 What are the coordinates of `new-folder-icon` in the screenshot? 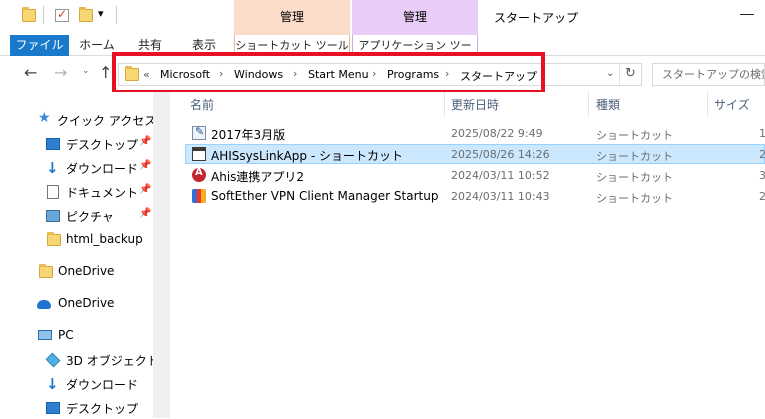 It's located at (86, 14).